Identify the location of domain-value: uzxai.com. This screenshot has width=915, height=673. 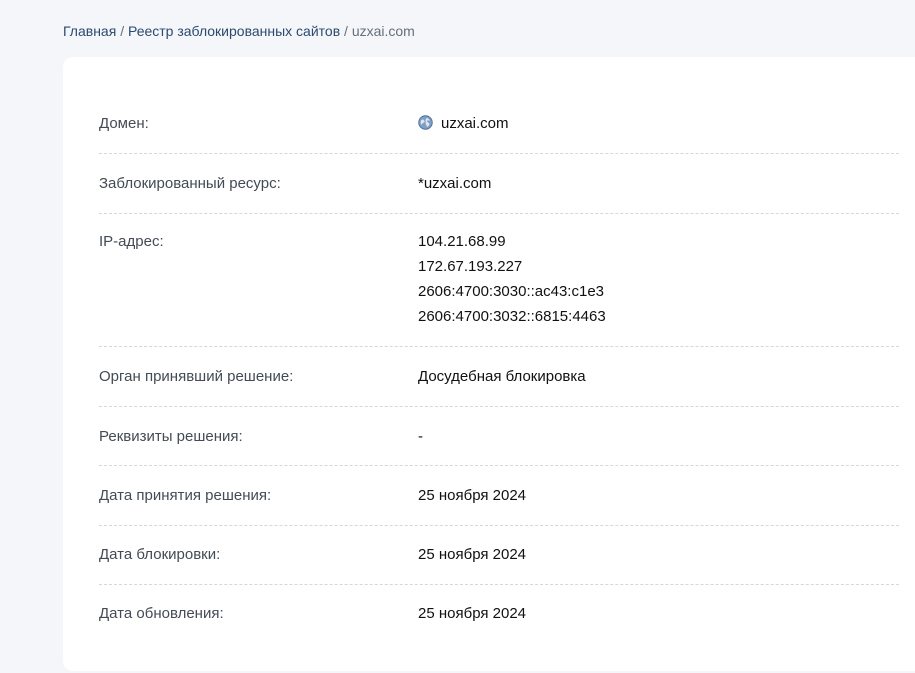
(475, 123).